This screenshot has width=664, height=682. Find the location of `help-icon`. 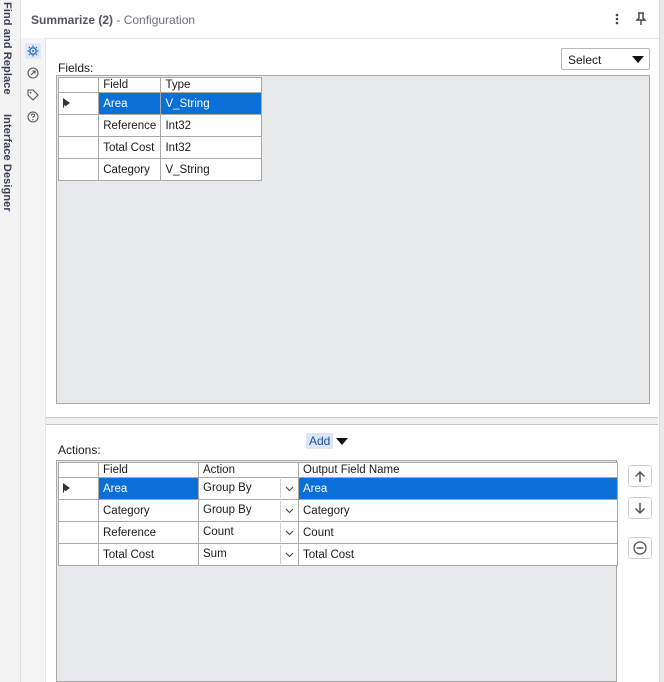

help-icon is located at coordinates (33, 117).